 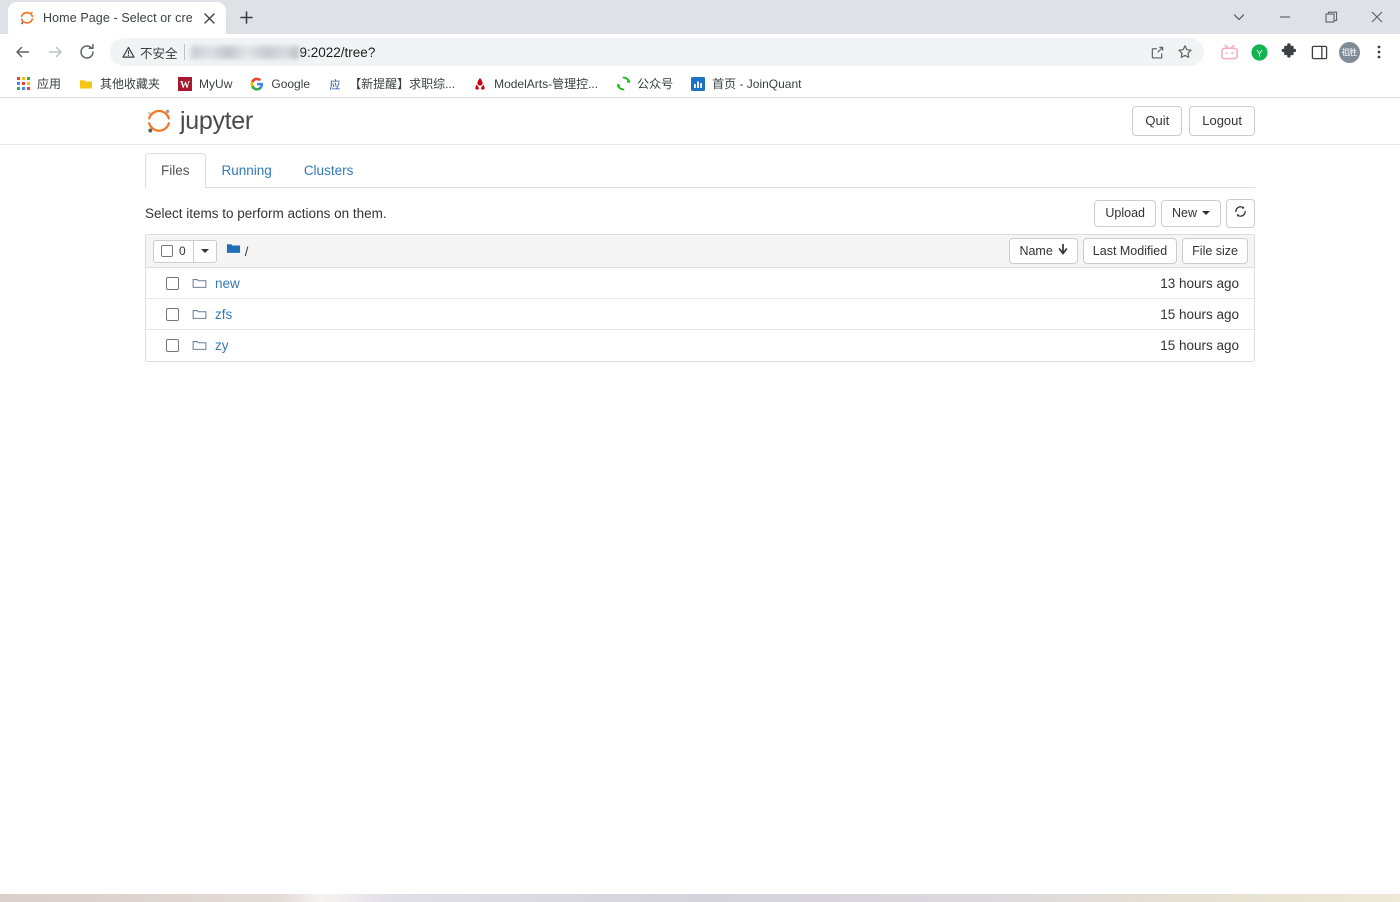 What do you see at coordinates (1199, 314) in the screenshot?
I see `file-modified: 15 hours ago` at bounding box center [1199, 314].